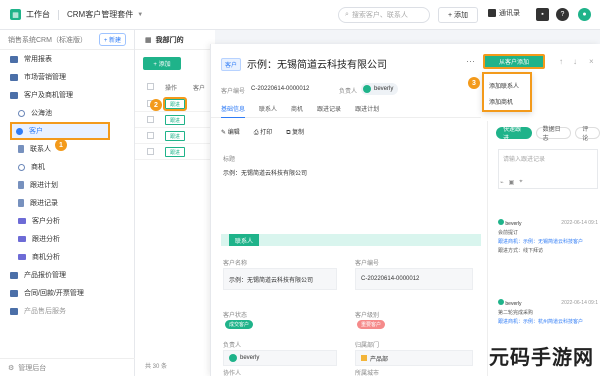 The height and width of the screenshot is (376, 600). Describe the element at coordinates (470, 61) in the screenshot. I see `more-options-icon: ···` at that location.